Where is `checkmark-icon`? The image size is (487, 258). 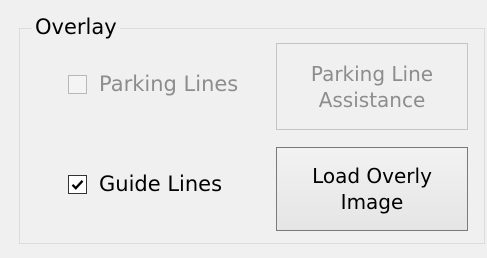 checkmark-icon is located at coordinates (77, 184).